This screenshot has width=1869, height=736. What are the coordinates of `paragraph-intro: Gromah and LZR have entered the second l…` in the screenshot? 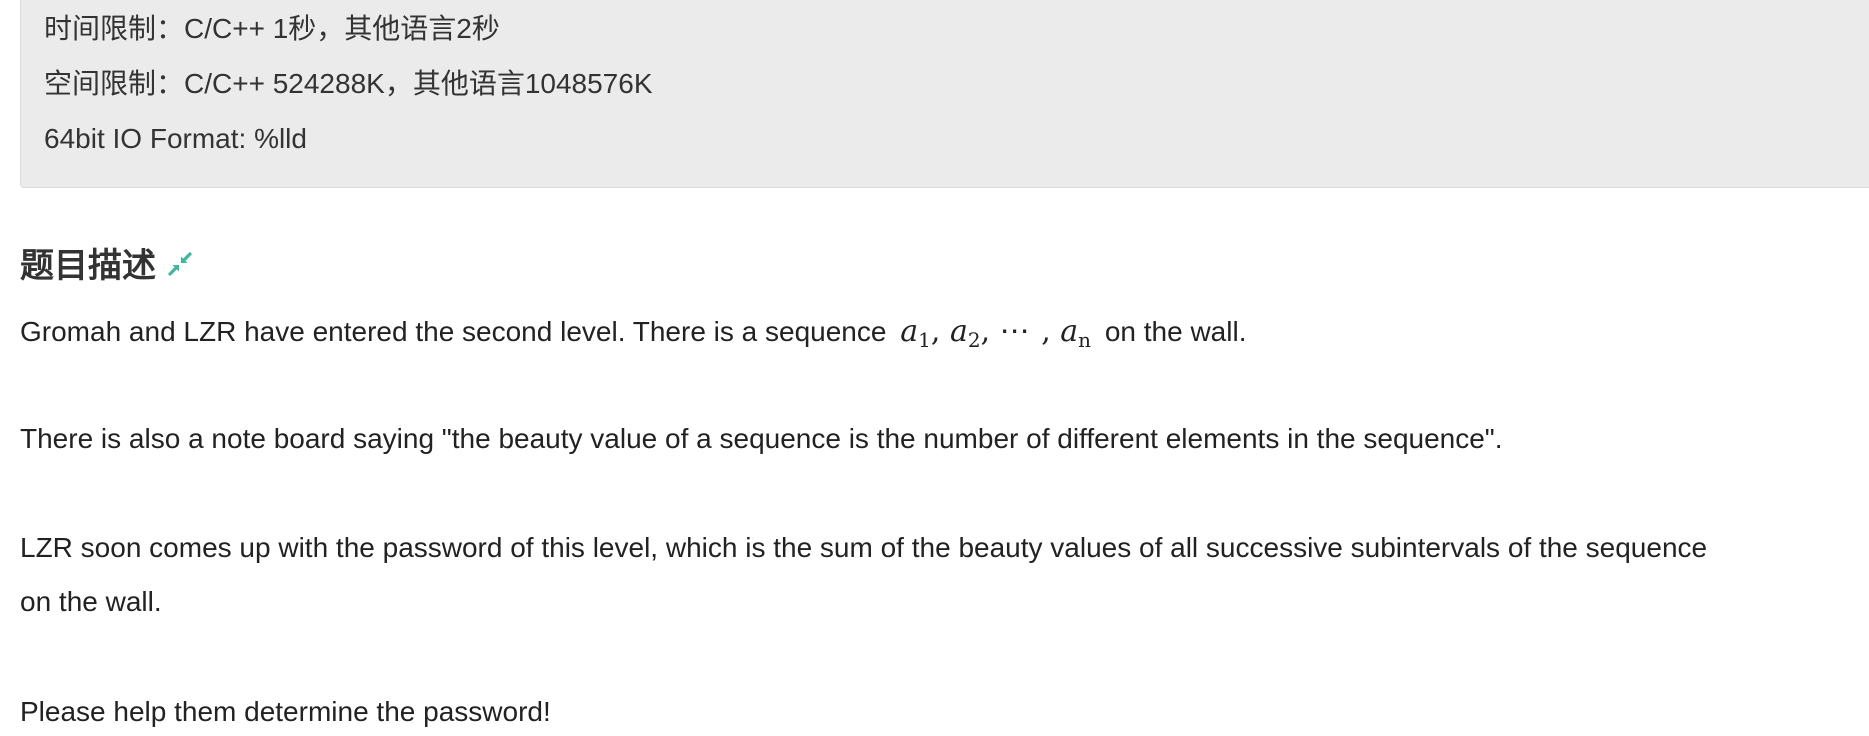 It's located at (633, 332).